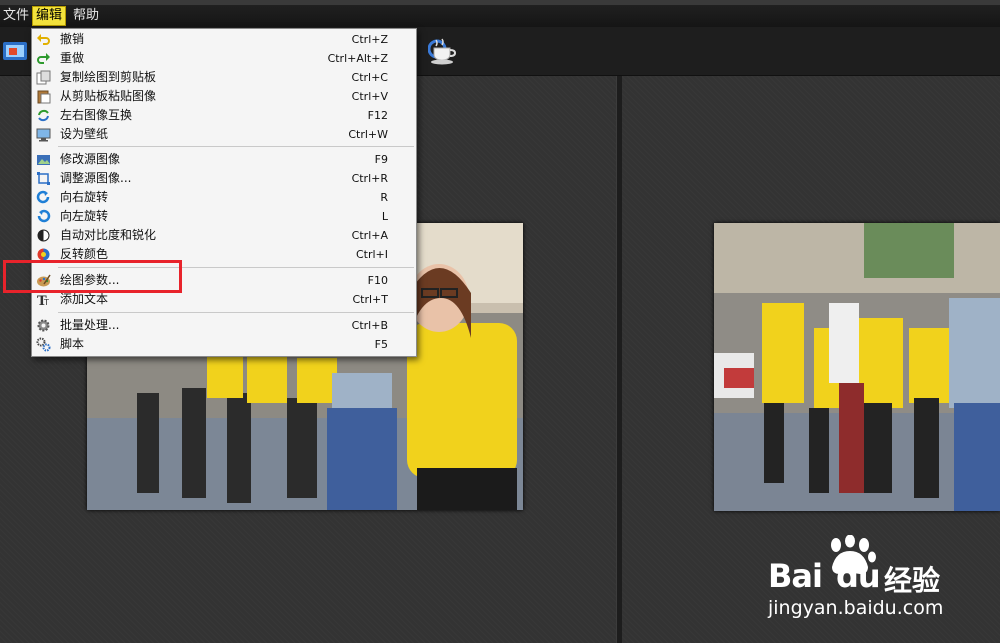  Describe the element at coordinates (856, 608) in the screenshot. I see `watermark-url: jingyan.baidu.com` at that location.